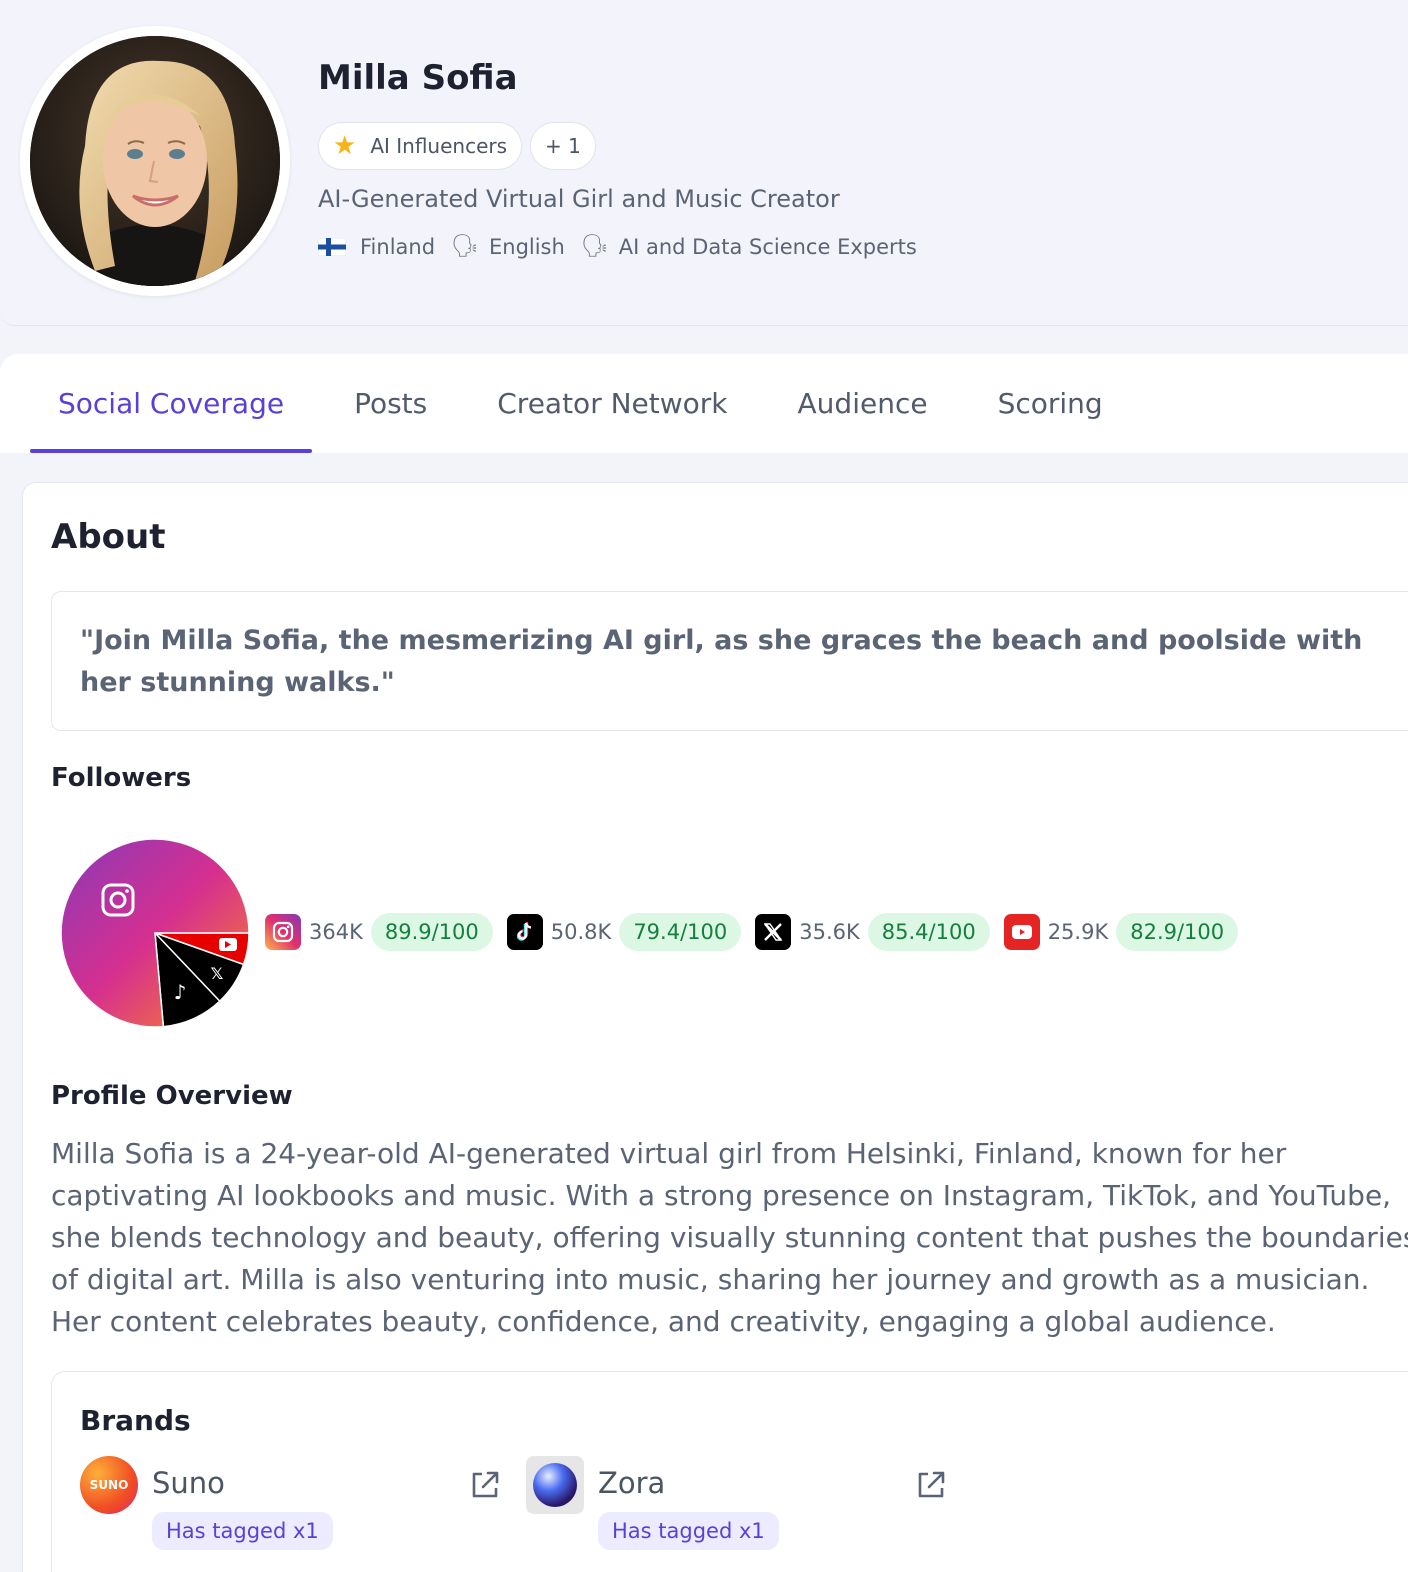 The width and height of the screenshot is (1408, 1572). Describe the element at coordinates (736, 1506) in the screenshot. I see `brand-item-zora: Zora Has tagged x1` at that location.